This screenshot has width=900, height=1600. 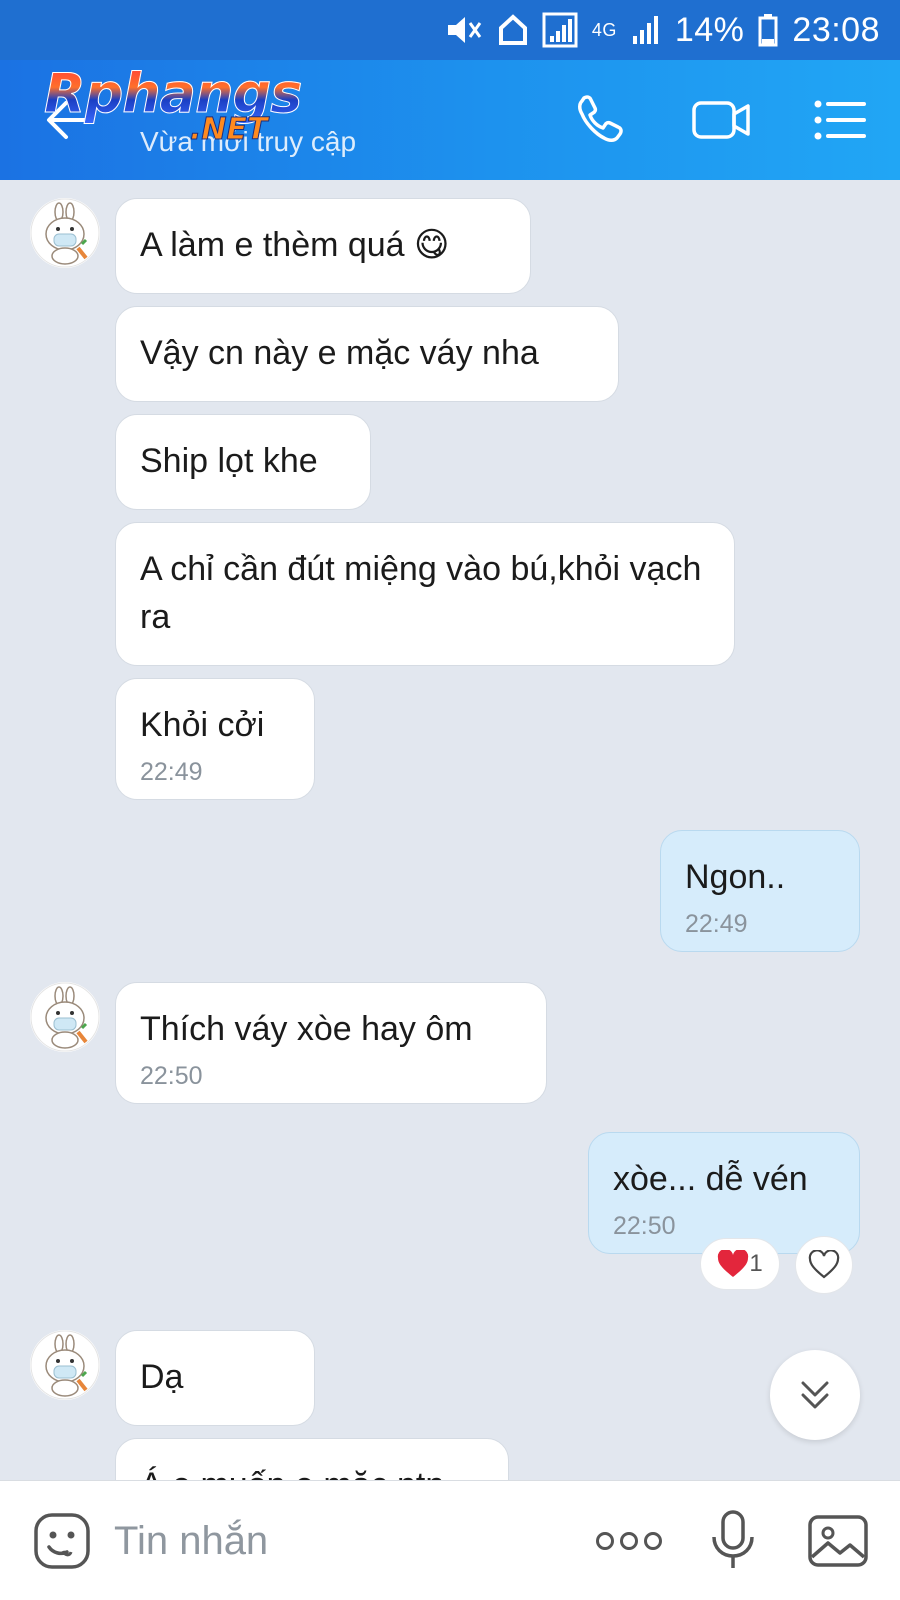 What do you see at coordinates (560, 30) in the screenshot?
I see `signal-sim1-icon` at bounding box center [560, 30].